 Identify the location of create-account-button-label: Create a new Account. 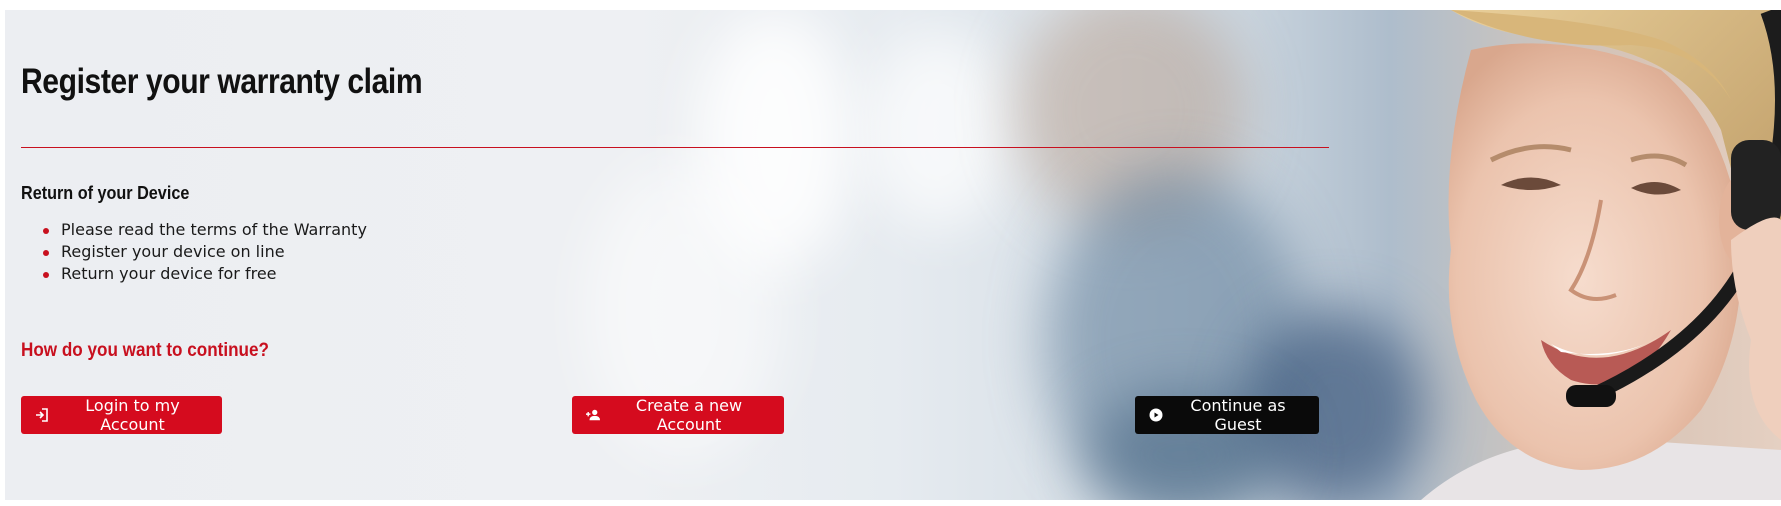
(689, 415).